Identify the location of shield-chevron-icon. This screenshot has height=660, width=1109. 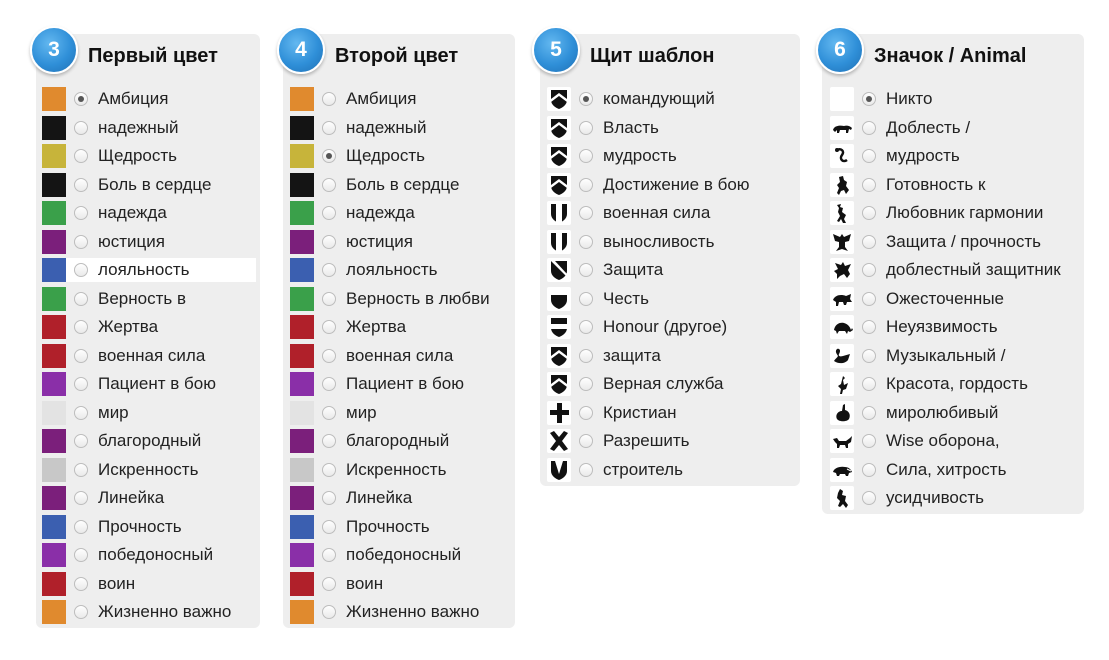
(559, 185).